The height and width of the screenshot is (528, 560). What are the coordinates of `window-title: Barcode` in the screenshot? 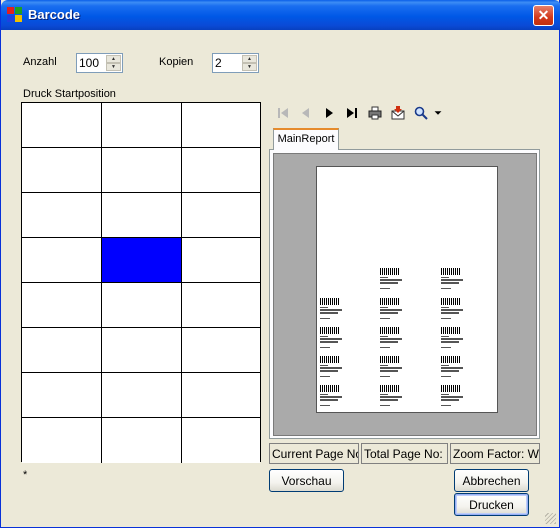 It's located at (54, 14).